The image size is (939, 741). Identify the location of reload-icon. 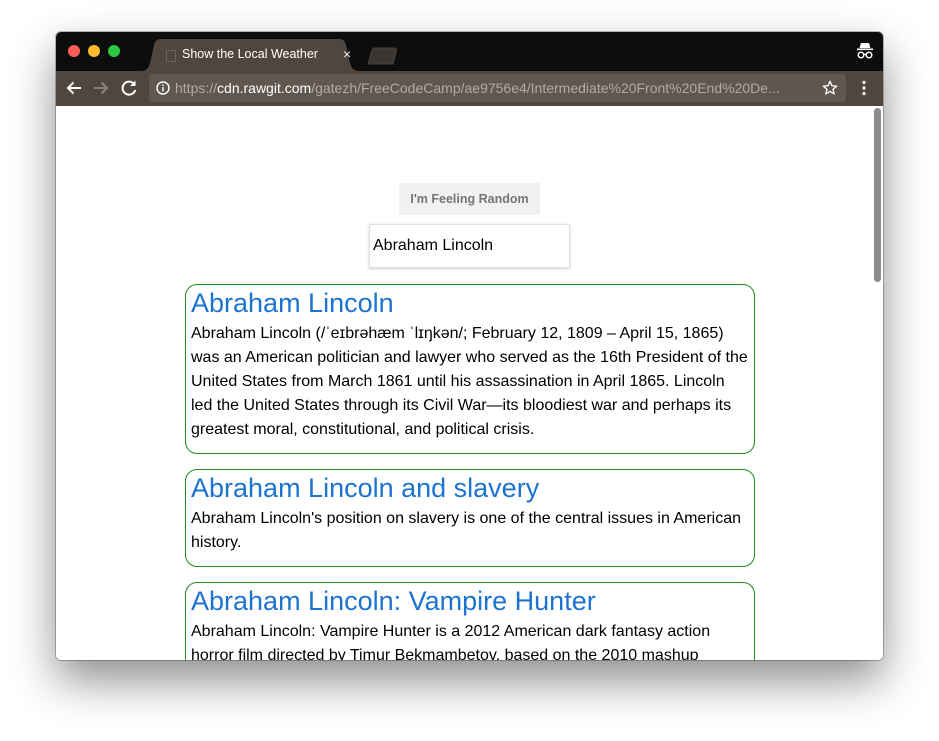
(129, 88).